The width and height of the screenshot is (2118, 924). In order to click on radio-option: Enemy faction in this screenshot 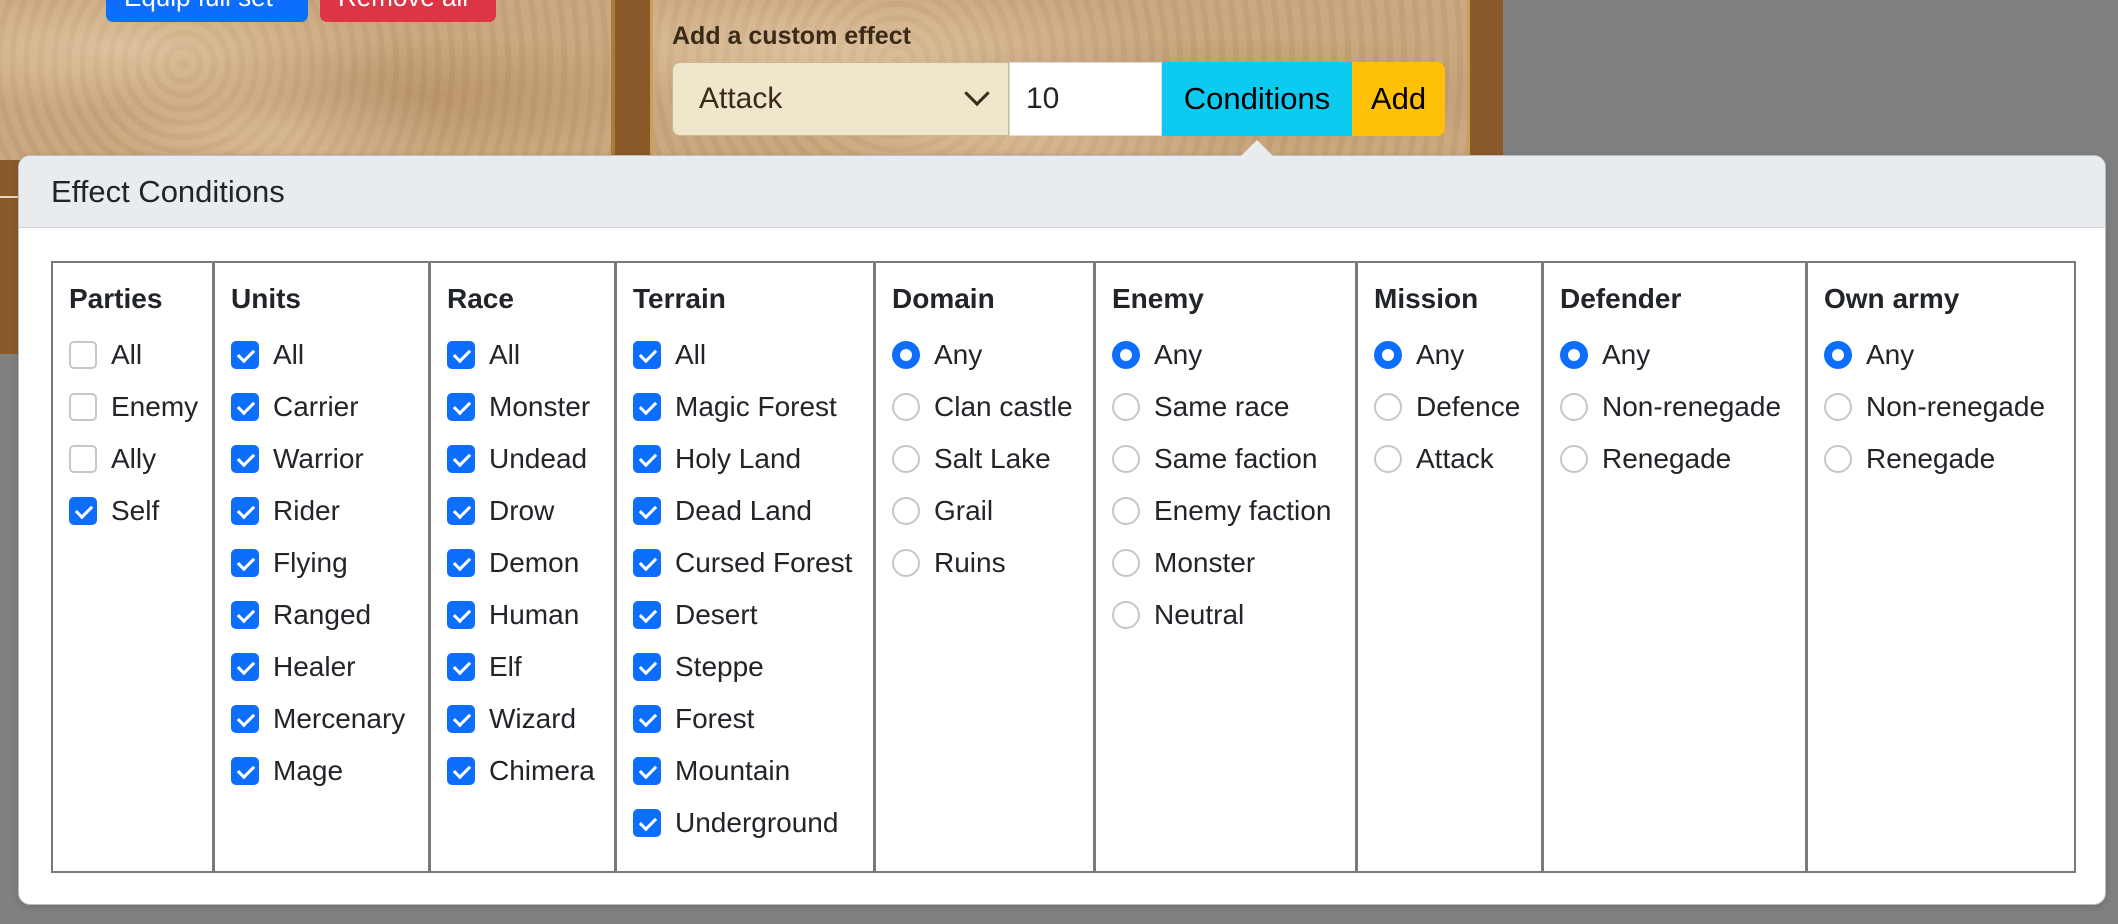, I will do `click(1225, 511)`.